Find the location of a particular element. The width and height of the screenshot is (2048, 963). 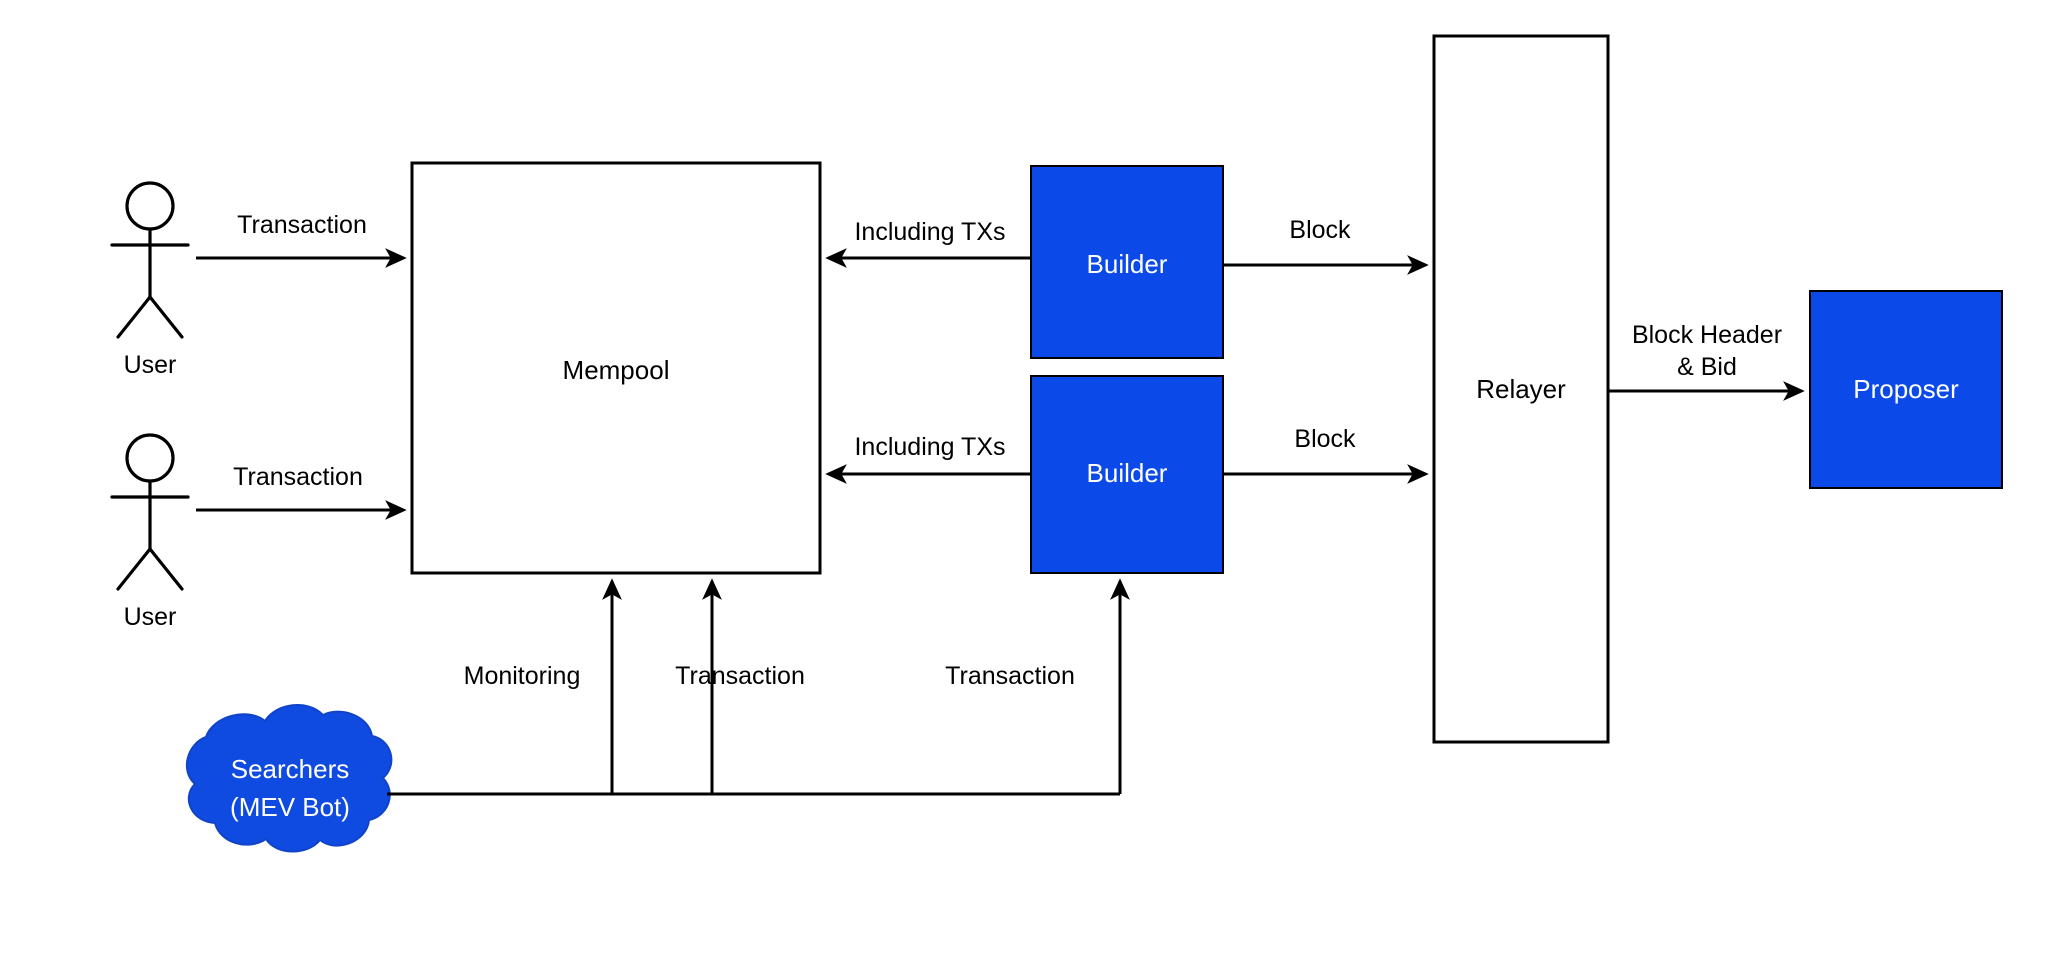

edge-builder-top-to-mempool: Including TXs is located at coordinates (928, 243).